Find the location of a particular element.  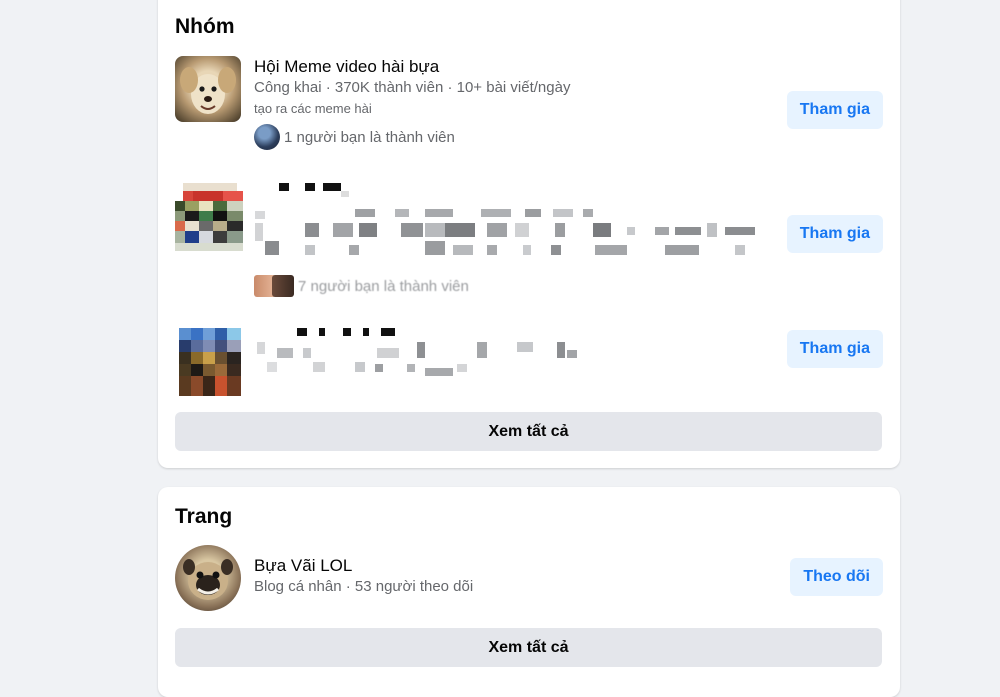

group-item: 7 người bạn là thành viên Tham gia is located at coordinates (529, 243).